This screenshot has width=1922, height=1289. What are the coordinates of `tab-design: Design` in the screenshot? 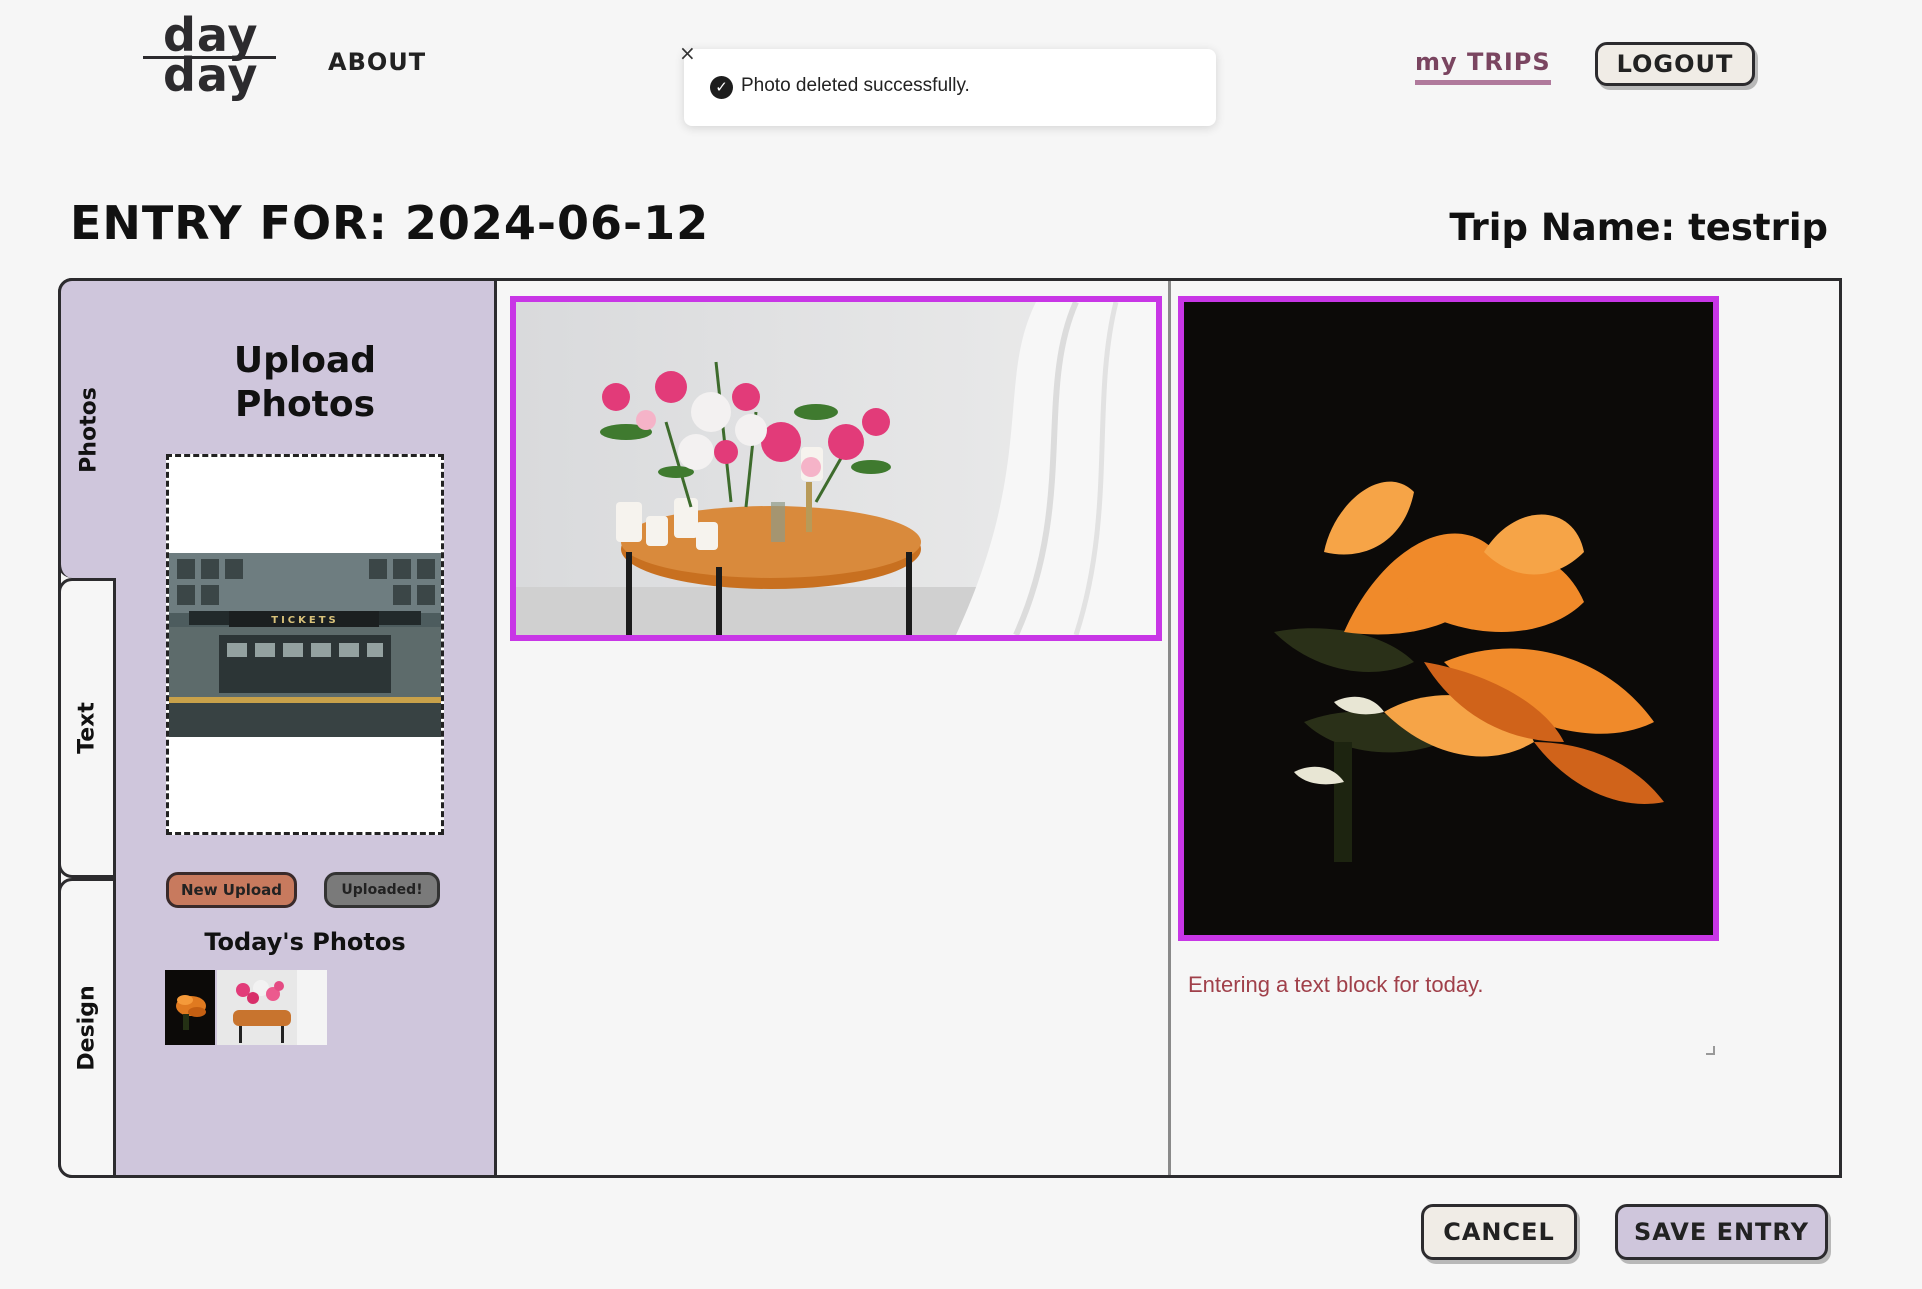 It's located at (87, 1028).